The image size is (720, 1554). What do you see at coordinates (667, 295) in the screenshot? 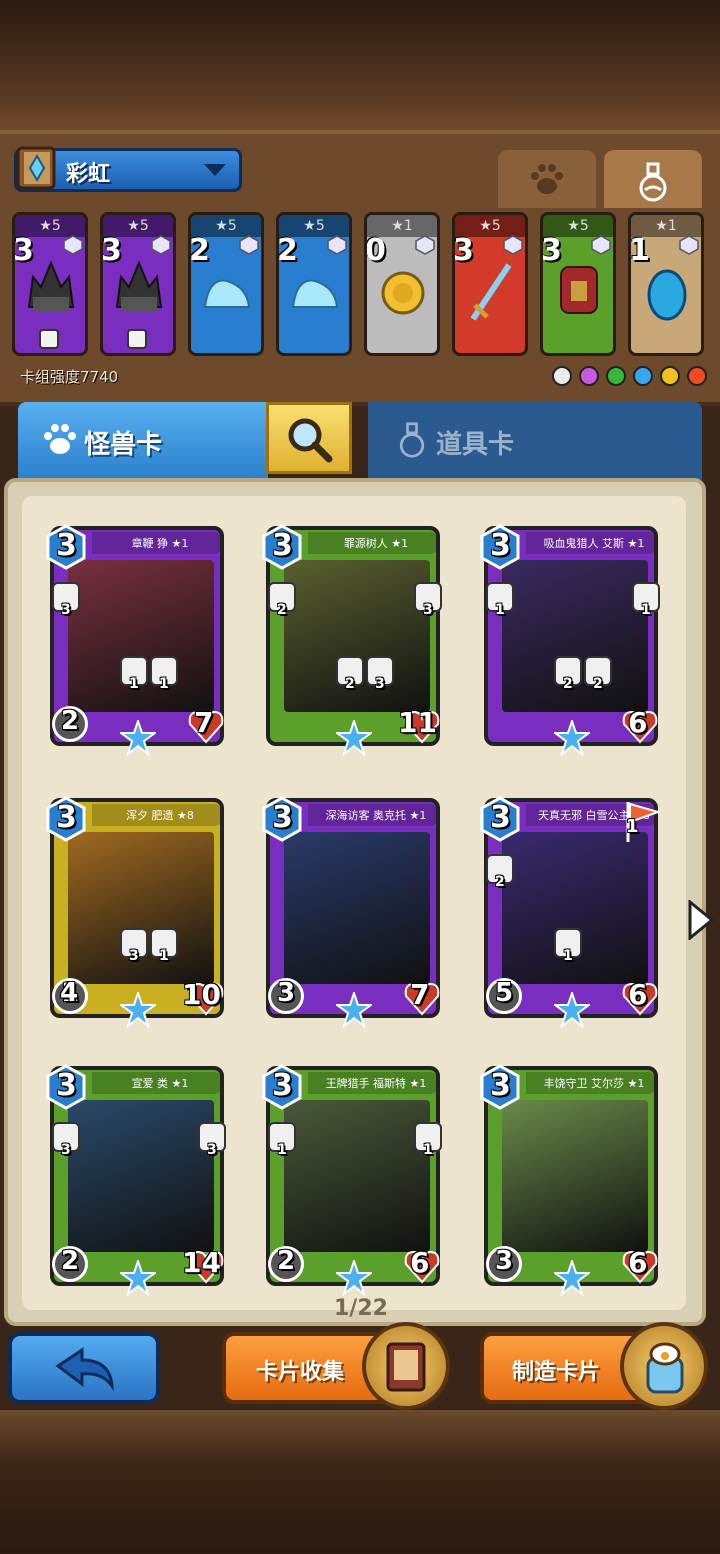
I see `blue-egg-icon` at bounding box center [667, 295].